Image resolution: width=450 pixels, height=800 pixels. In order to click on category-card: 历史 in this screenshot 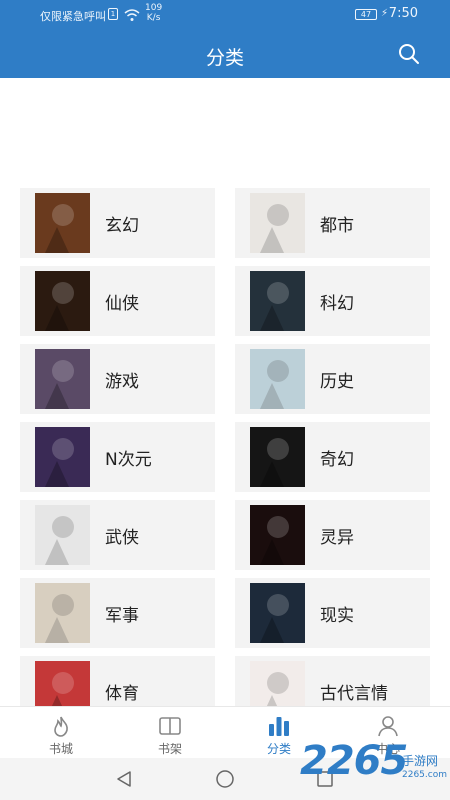, I will do `click(332, 379)`.